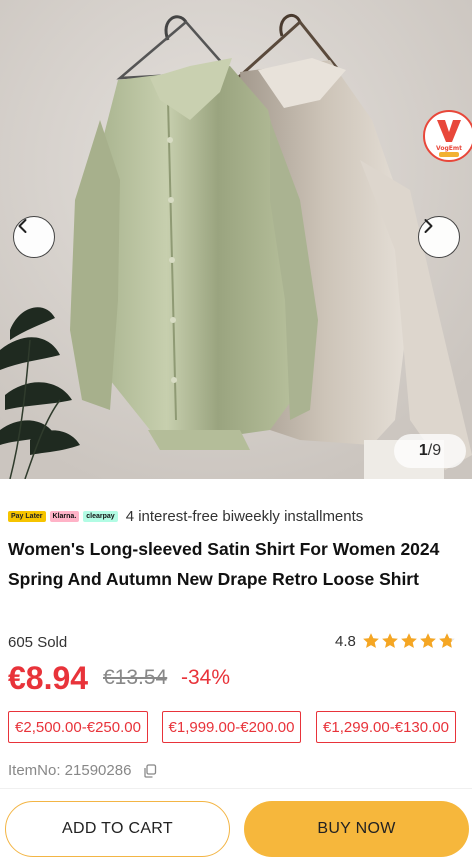  Describe the element at coordinates (434, 450) in the screenshot. I see `image-counter-total: /9` at that location.